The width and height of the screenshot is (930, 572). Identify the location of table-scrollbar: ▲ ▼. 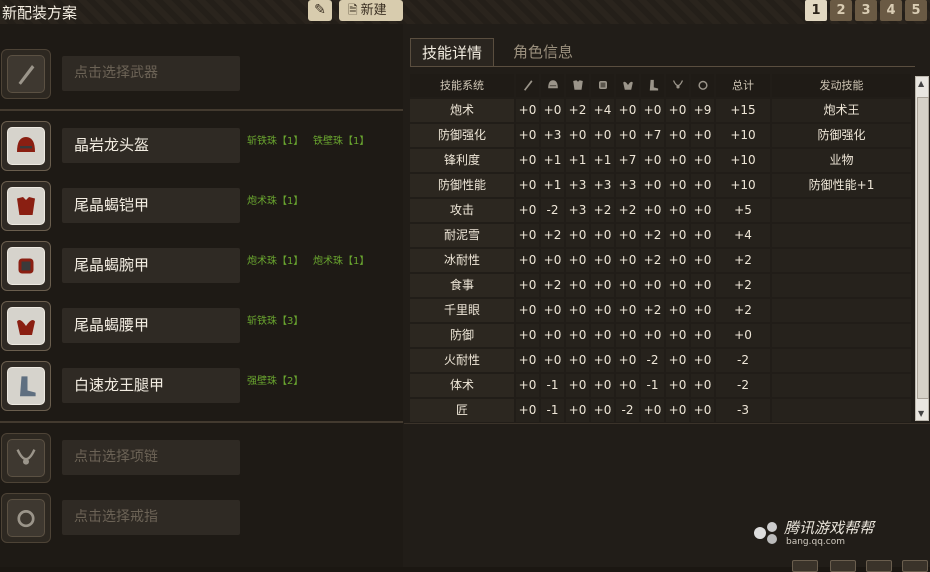
(922, 248).